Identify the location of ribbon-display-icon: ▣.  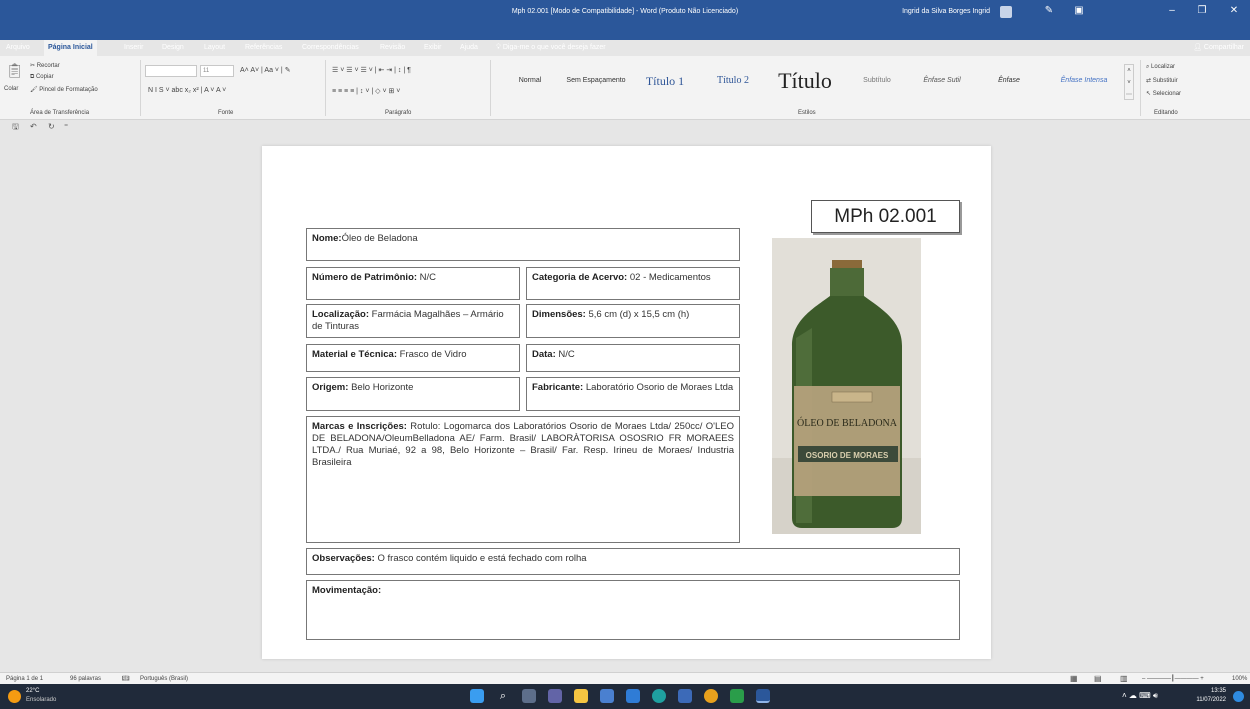
(1079, 12).